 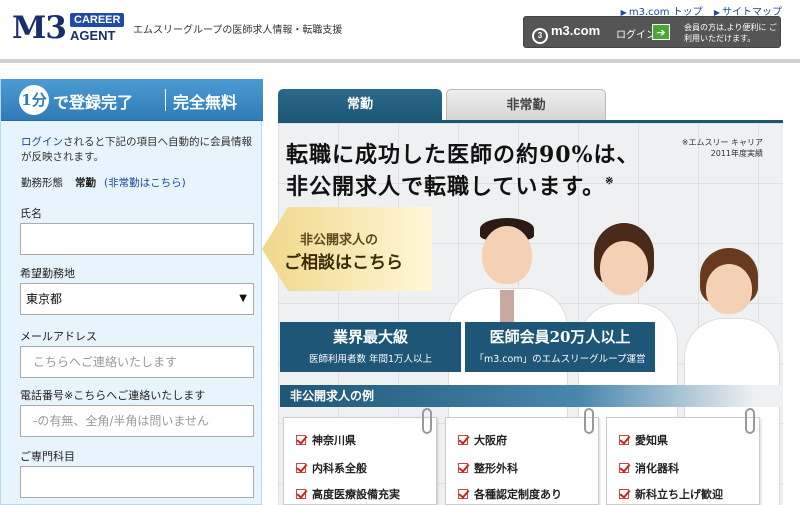 What do you see at coordinates (205, 102) in the screenshot?
I see `banner-free-text: 完全無料` at bounding box center [205, 102].